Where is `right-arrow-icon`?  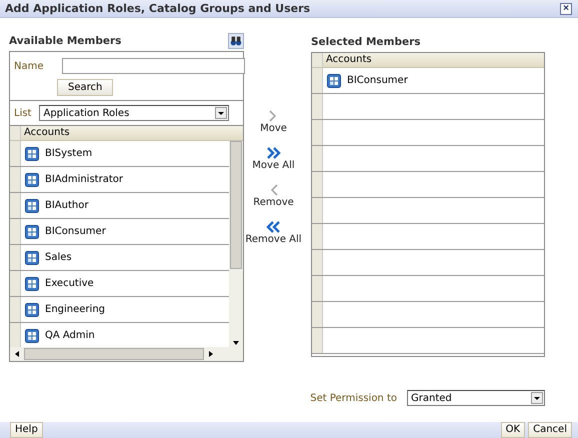 right-arrow-icon is located at coordinates (211, 354).